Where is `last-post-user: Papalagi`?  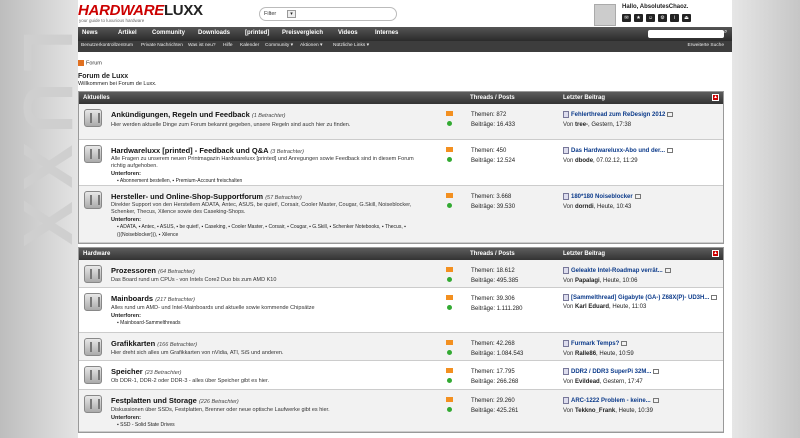 last-post-user: Papalagi is located at coordinates (587, 281).